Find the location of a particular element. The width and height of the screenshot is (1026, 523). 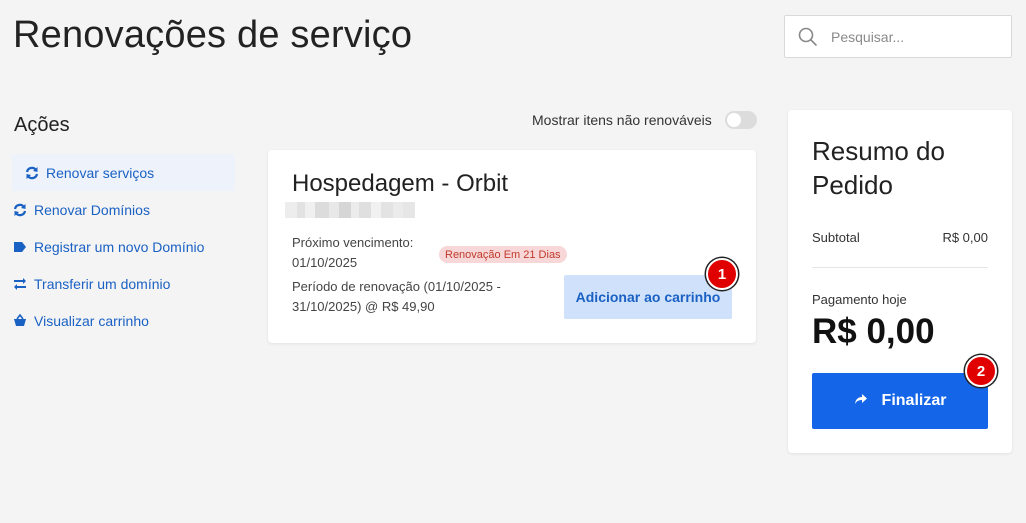

summary-title: Resumo do Pedido is located at coordinates (878, 168).